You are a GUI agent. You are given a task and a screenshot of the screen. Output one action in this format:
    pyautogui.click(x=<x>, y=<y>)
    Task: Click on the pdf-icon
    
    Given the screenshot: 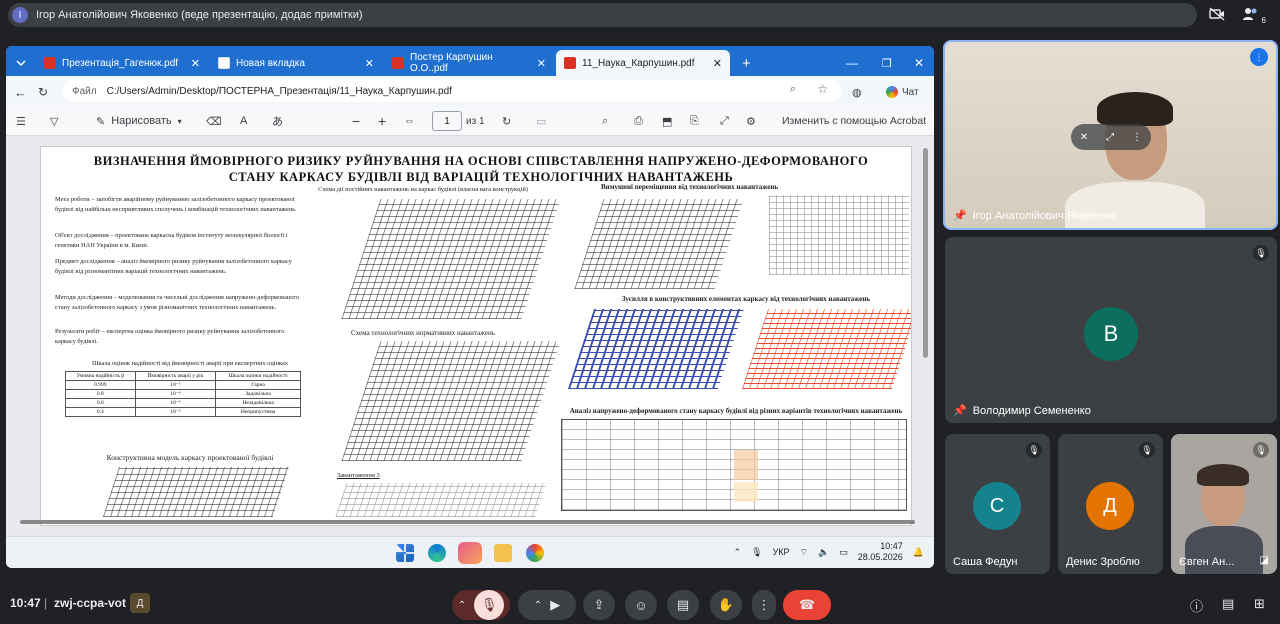 What is the action you would take?
    pyautogui.click(x=50, y=63)
    